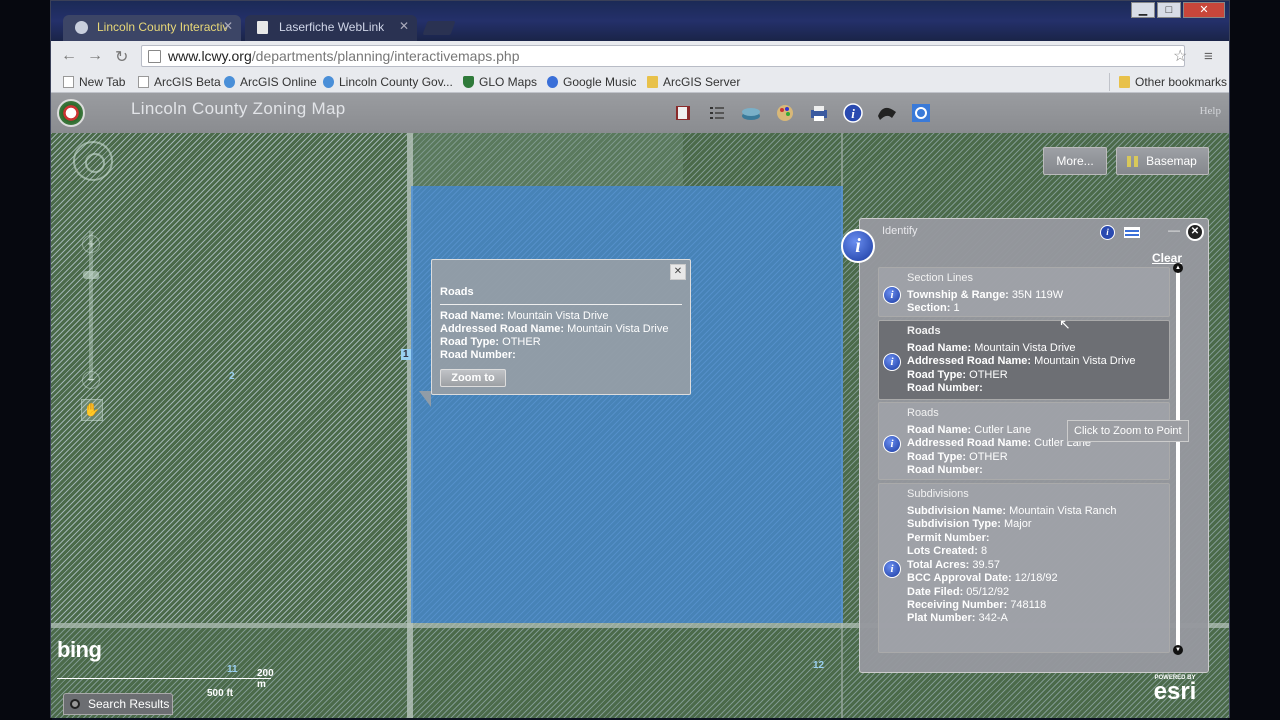 Image resolution: width=1280 pixels, height=720 pixels. Describe the element at coordinates (1178, 268) in the screenshot. I see `scroll-up-icon: ▲` at that location.